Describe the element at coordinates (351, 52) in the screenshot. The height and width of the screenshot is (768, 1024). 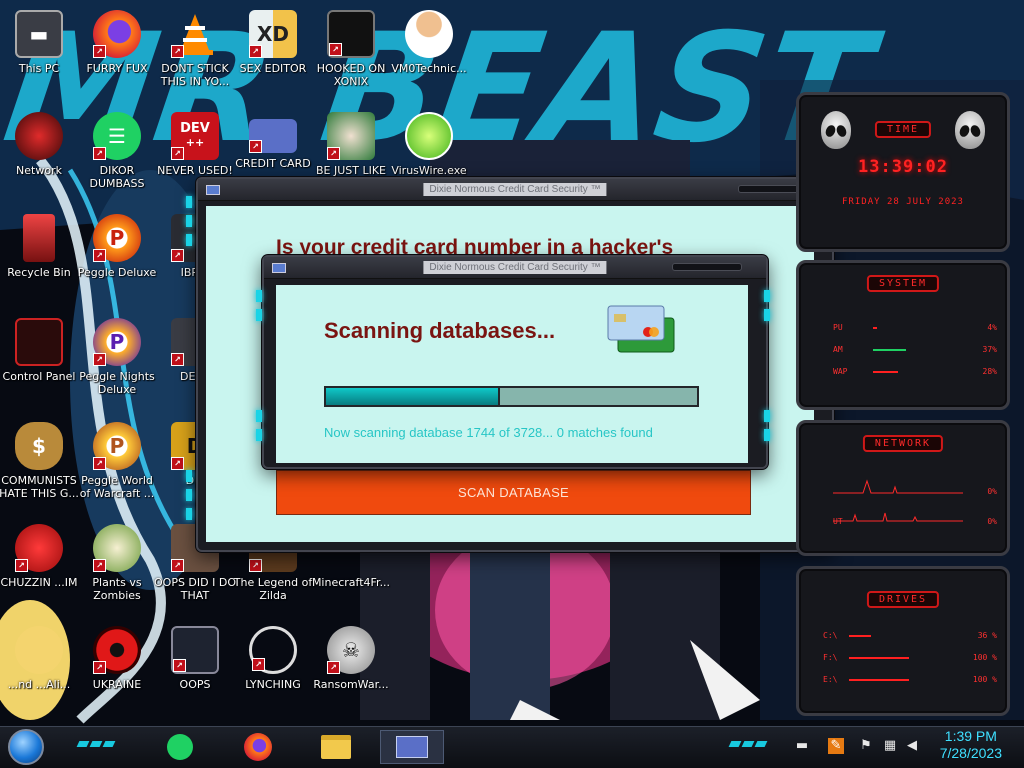
I see `desktop-icon-hooked-on-xonix: ↗ HOOKED ON XONIX` at that location.